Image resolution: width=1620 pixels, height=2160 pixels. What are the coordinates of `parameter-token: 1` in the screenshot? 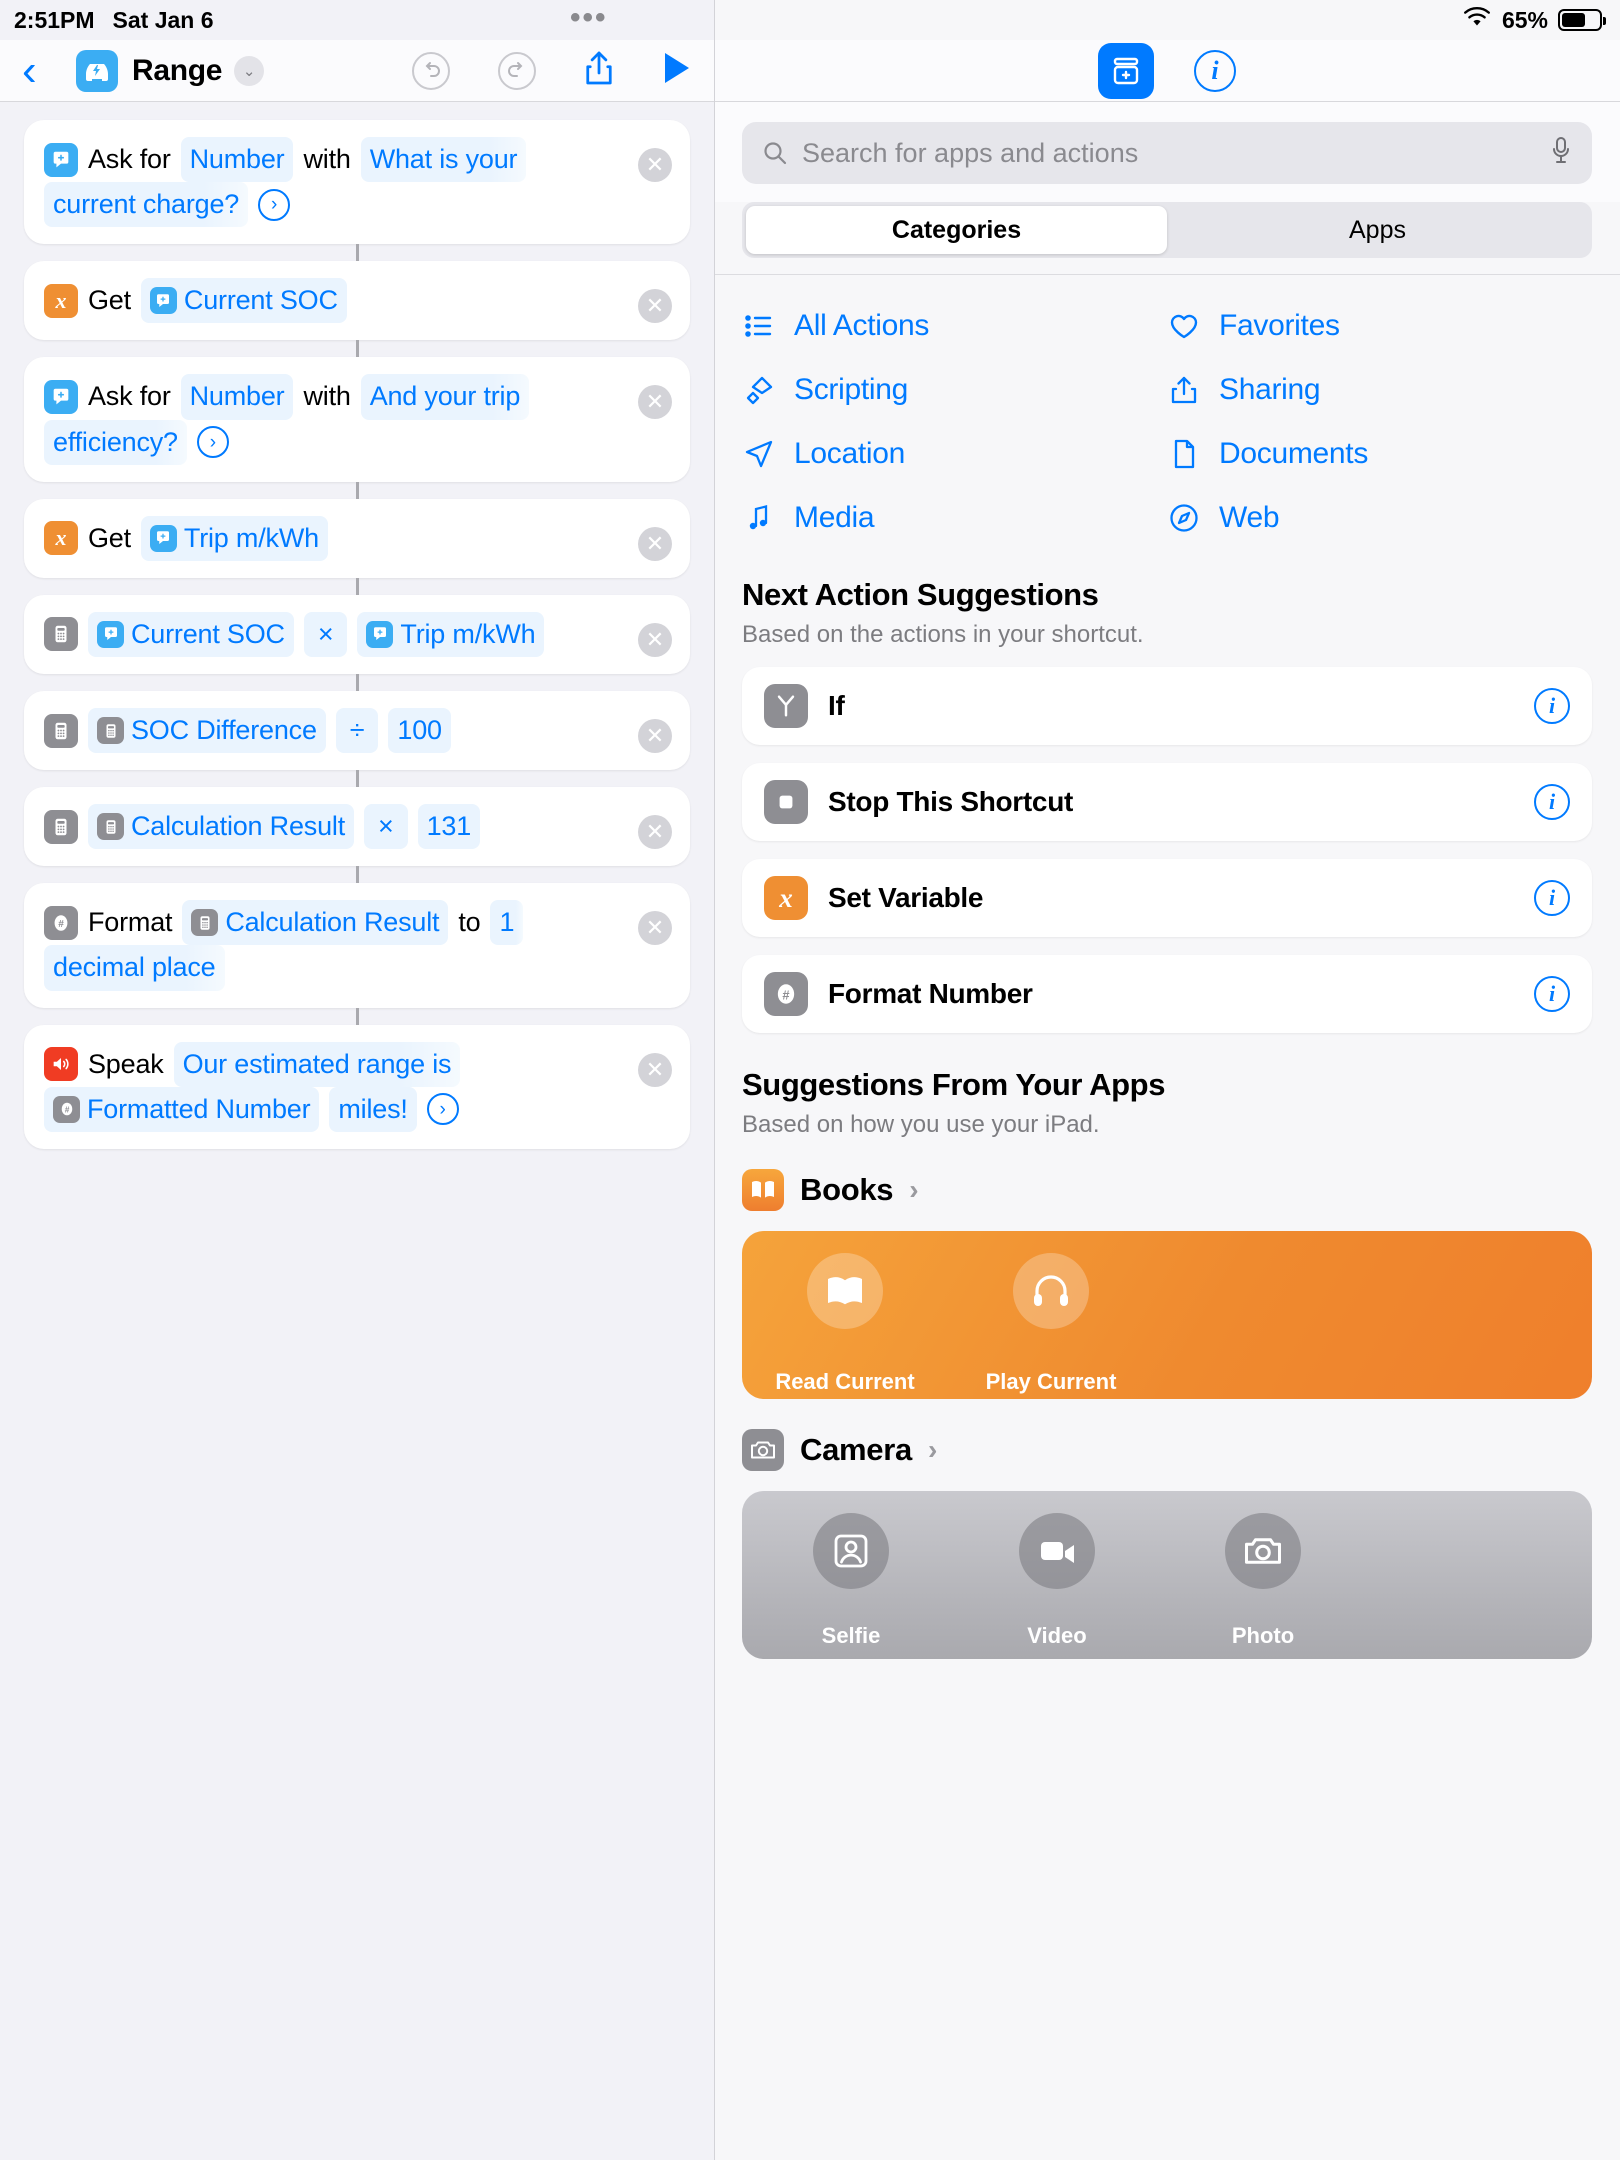 It's located at (507, 923).